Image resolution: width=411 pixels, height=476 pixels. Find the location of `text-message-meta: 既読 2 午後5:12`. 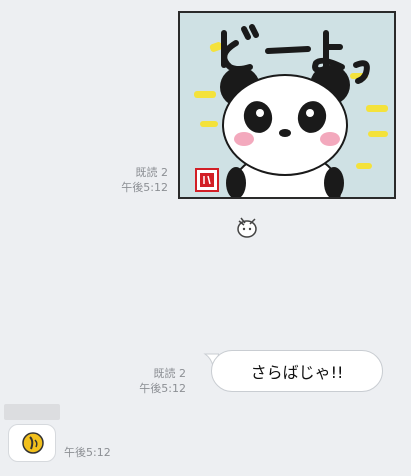

text-message-meta: 既読 2 午後5:12 is located at coordinates (159, 381).